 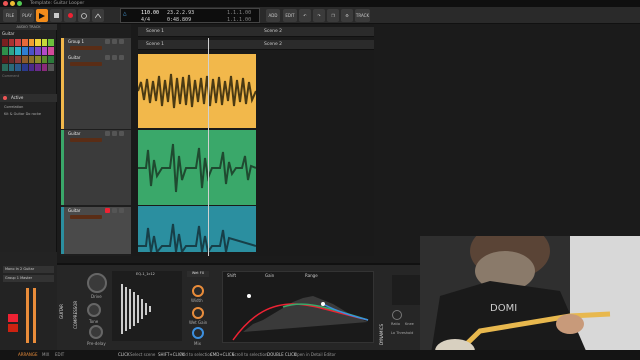 I want to click on monitor-button, so click(x=13, y=328).